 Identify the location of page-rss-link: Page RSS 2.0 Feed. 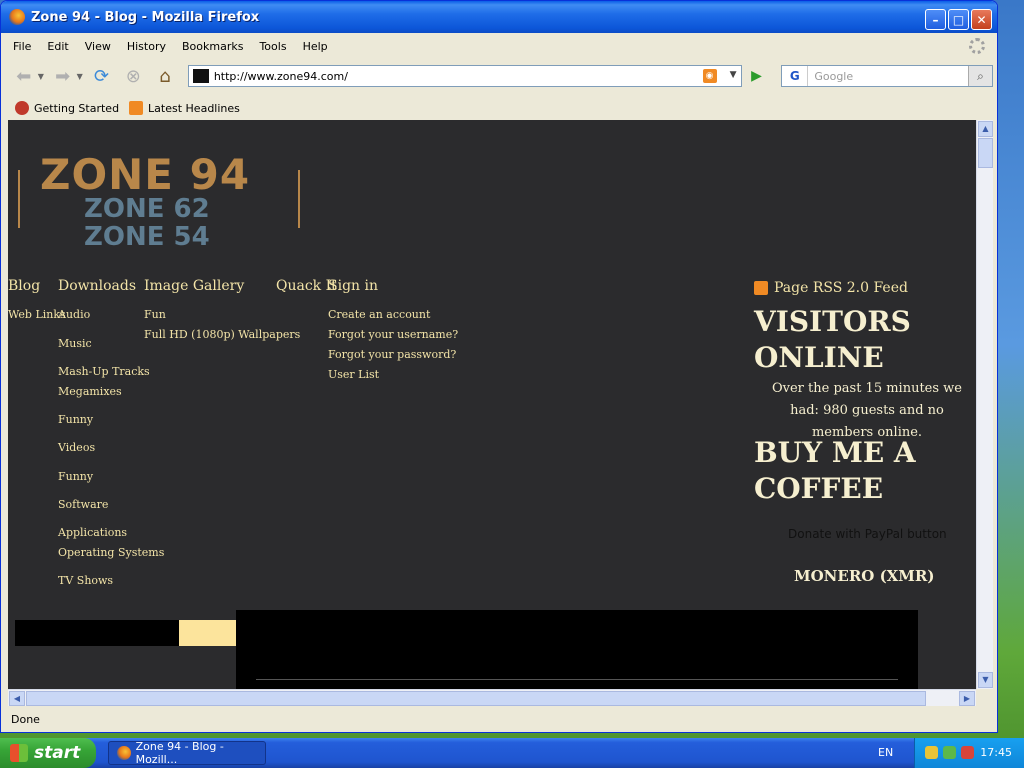
(831, 288).